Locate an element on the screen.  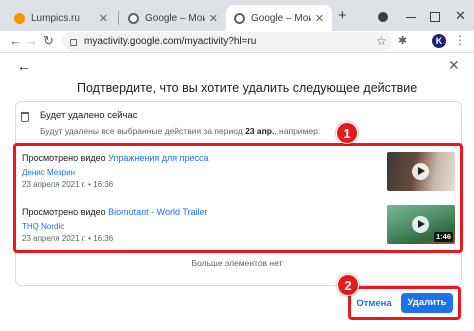
tab-my-activity-2: Google – Мои действия ✕ is located at coordinates (279, 18).